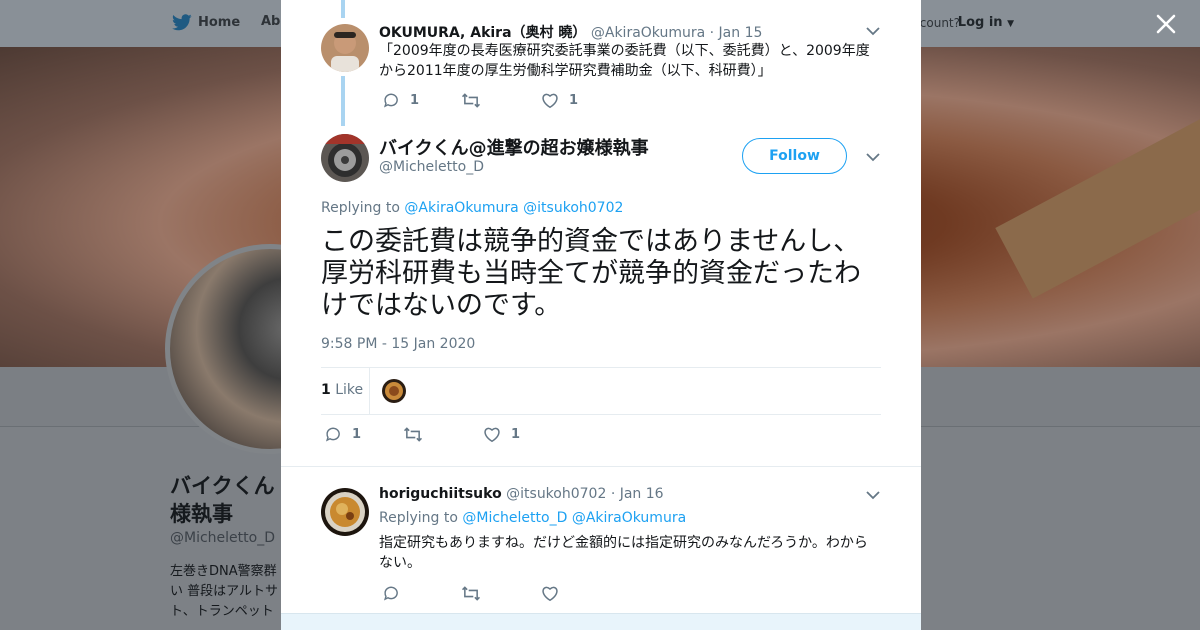 This screenshot has width=1200, height=630. I want to click on main-avatar, so click(345, 158).